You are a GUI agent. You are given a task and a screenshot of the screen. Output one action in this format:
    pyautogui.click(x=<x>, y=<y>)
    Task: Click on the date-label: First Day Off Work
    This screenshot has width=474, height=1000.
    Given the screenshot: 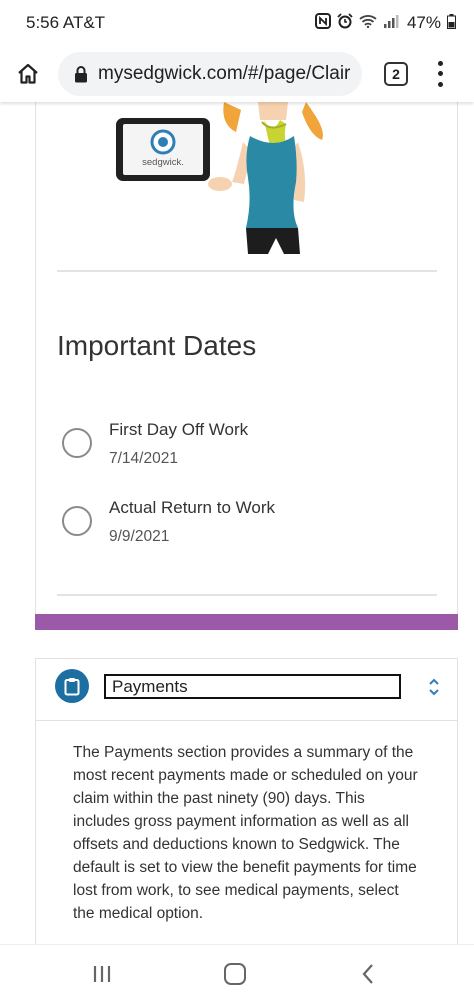 What is the action you would take?
    pyautogui.click(x=179, y=429)
    